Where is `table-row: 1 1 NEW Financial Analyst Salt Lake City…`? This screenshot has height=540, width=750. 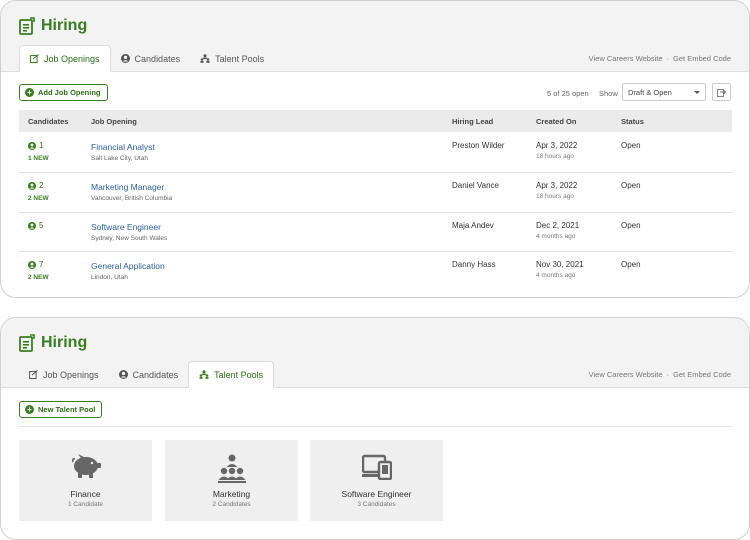
table-row: 1 1 NEW Financial Analyst Salt Lake City… is located at coordinates (375, 153).